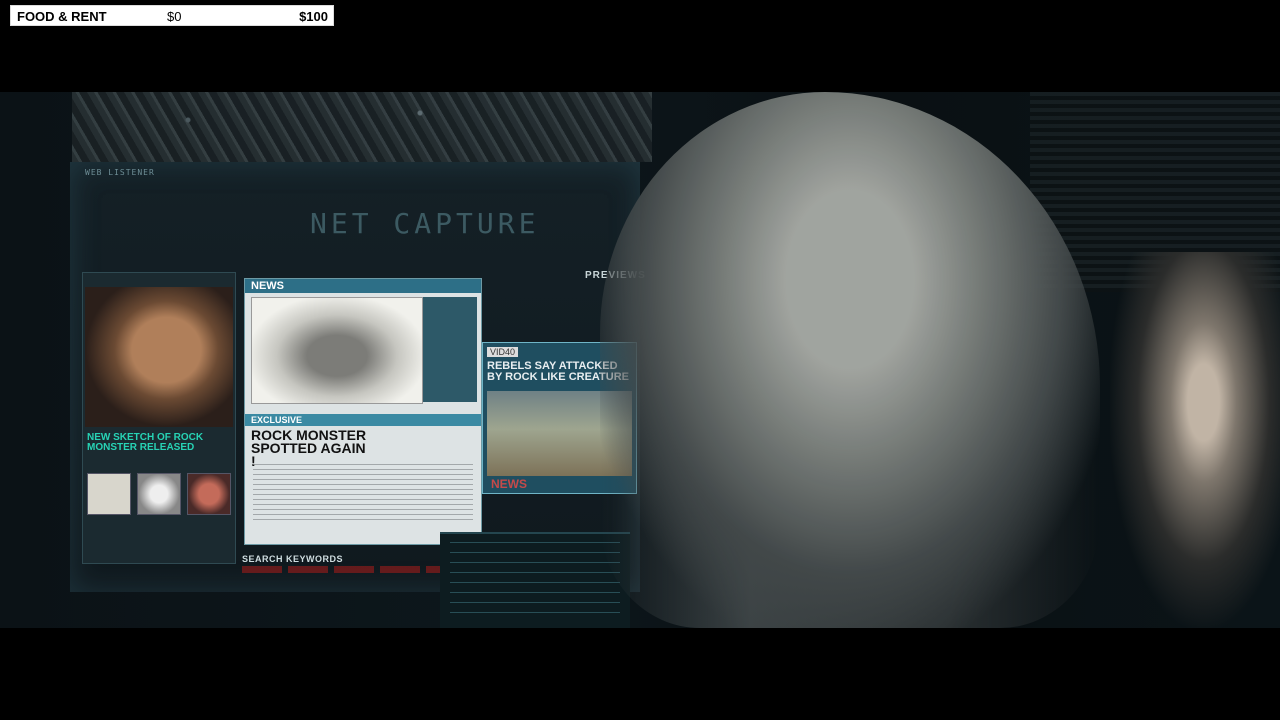 The image size is (1280, 720). What do you see at coordinates (1195, 440) in the screenshot?
I see `man-with-headset` at bounding box center [1195, 440].